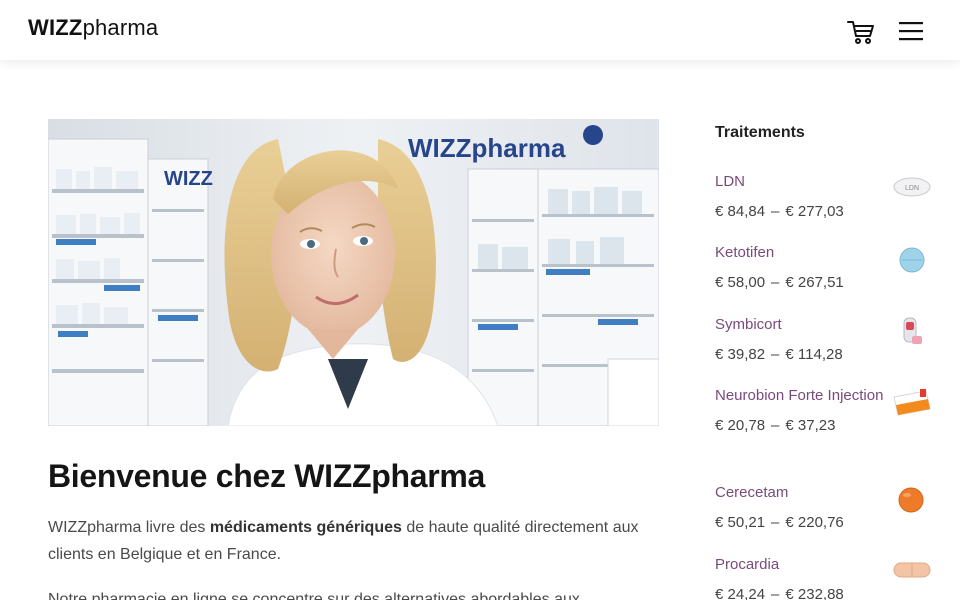 This screenshot has height=600, width=960. What do you see at coordinates (911, 31) in the screenshot?
I see `hamburger-menu-icon` at bounding box center [911, 31].